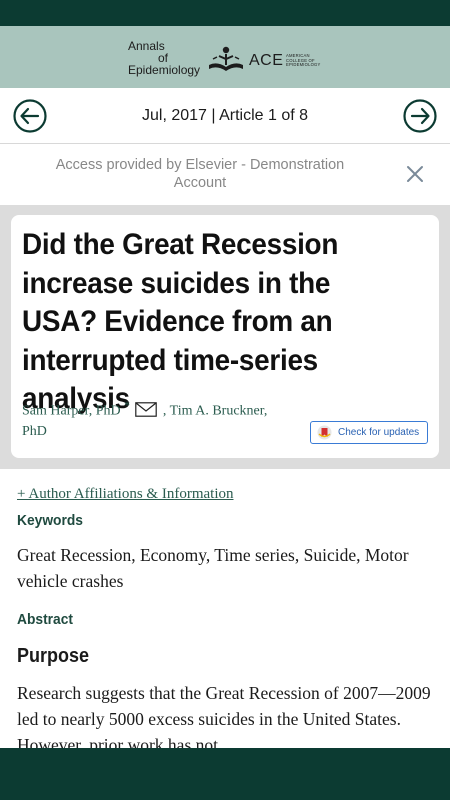 This screenshot has height=800, width=450. What do you see at coordinates (379, 432) in the screenshot?
I see `check-for-updates-label: Check for updates` at bounding box center [379, 432].